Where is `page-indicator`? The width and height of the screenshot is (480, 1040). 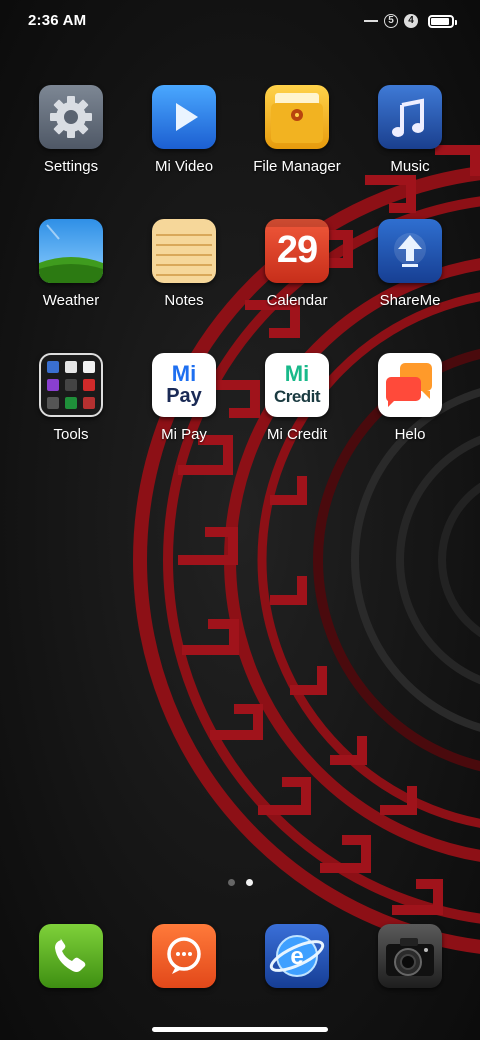
page-indicator is located at coordinates (240, 882).